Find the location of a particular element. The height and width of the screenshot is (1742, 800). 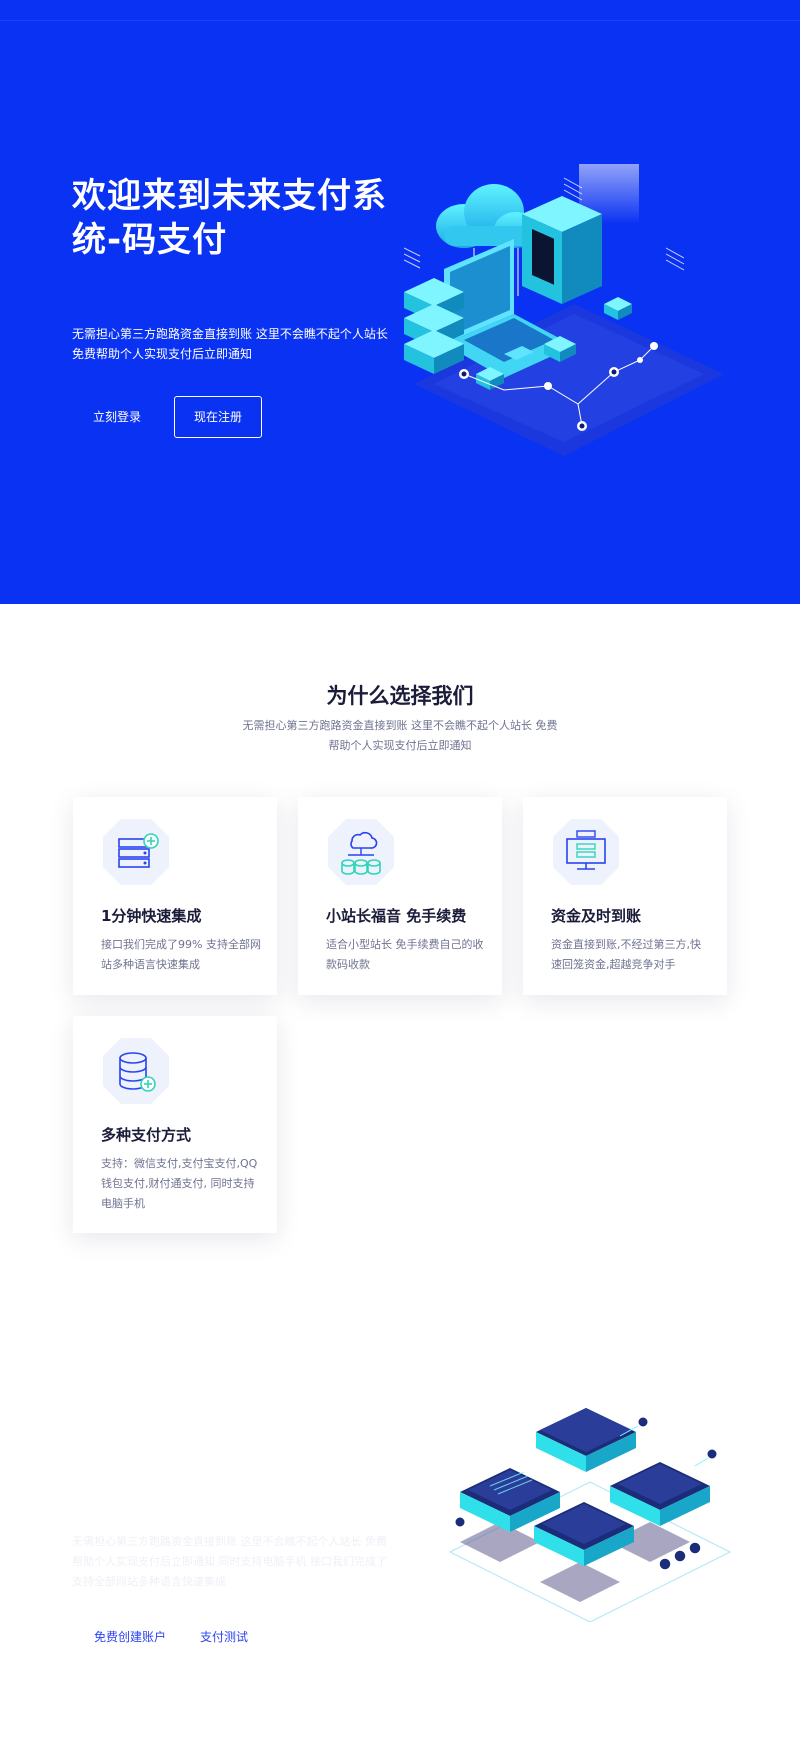

card-description: 适合小型站长 免手续费自己的收款码收款 is located at coordinates (405, 954).